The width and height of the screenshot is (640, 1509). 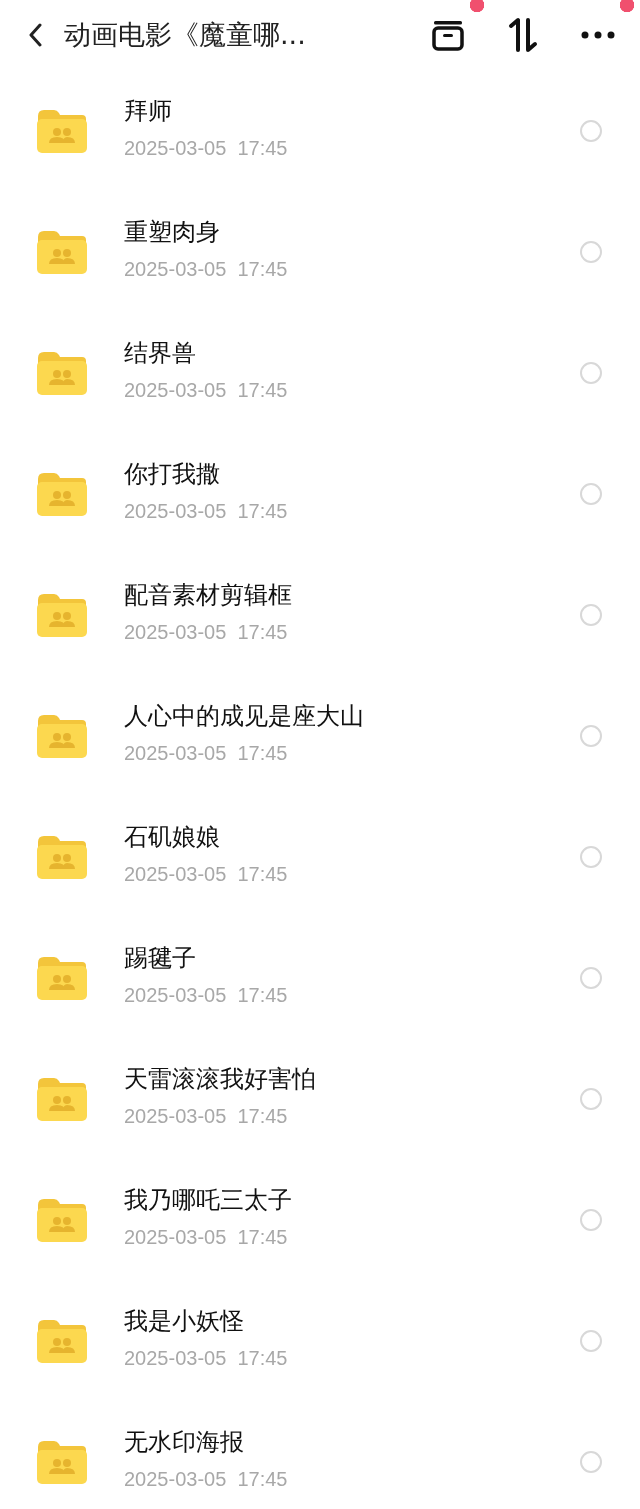 I want to click on folder-name: 石矶娘娘, so click(x=352, y=837).